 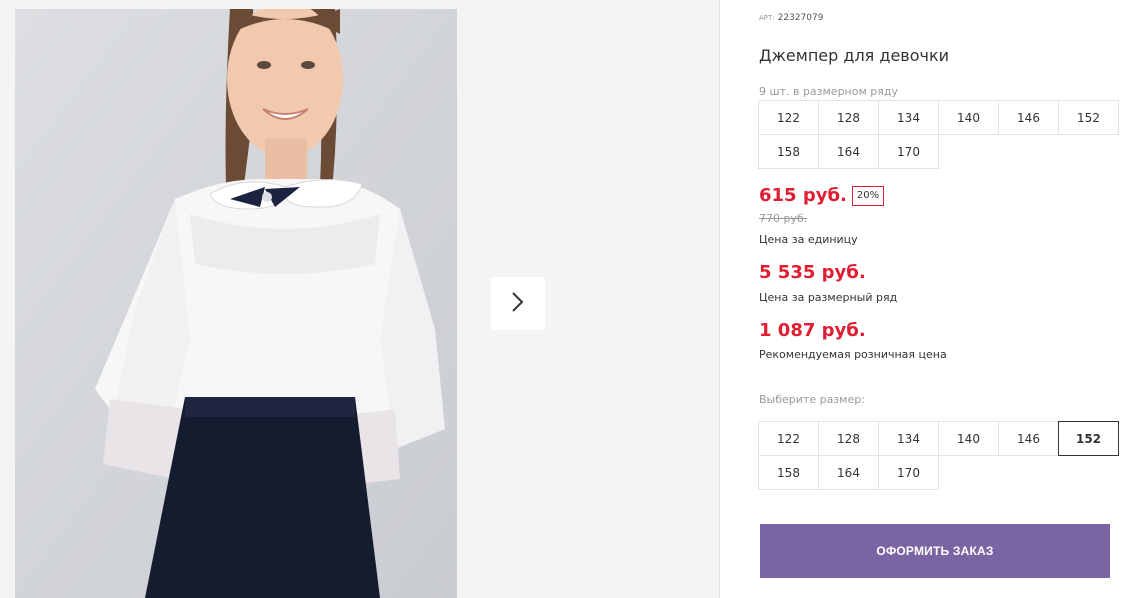 I want to click on size-option: 170, so click(x=908, y=472).